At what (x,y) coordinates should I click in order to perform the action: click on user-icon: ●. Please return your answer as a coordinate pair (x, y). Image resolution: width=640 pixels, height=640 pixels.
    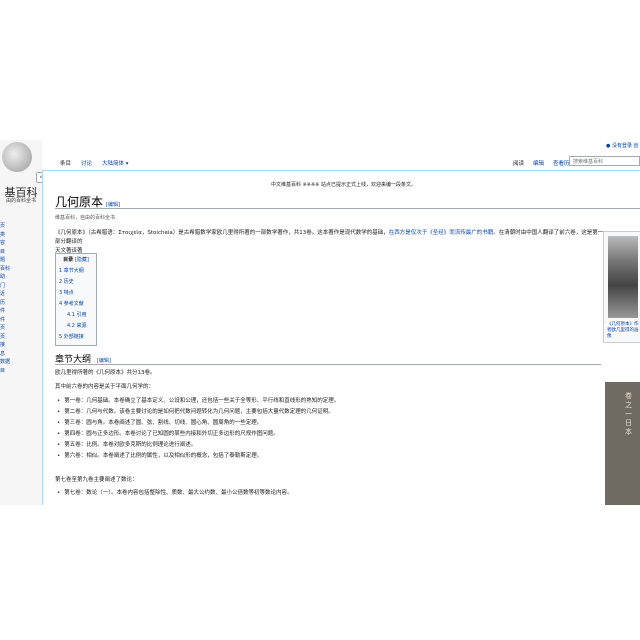
    Looking at the image, I should click on (608, 146).